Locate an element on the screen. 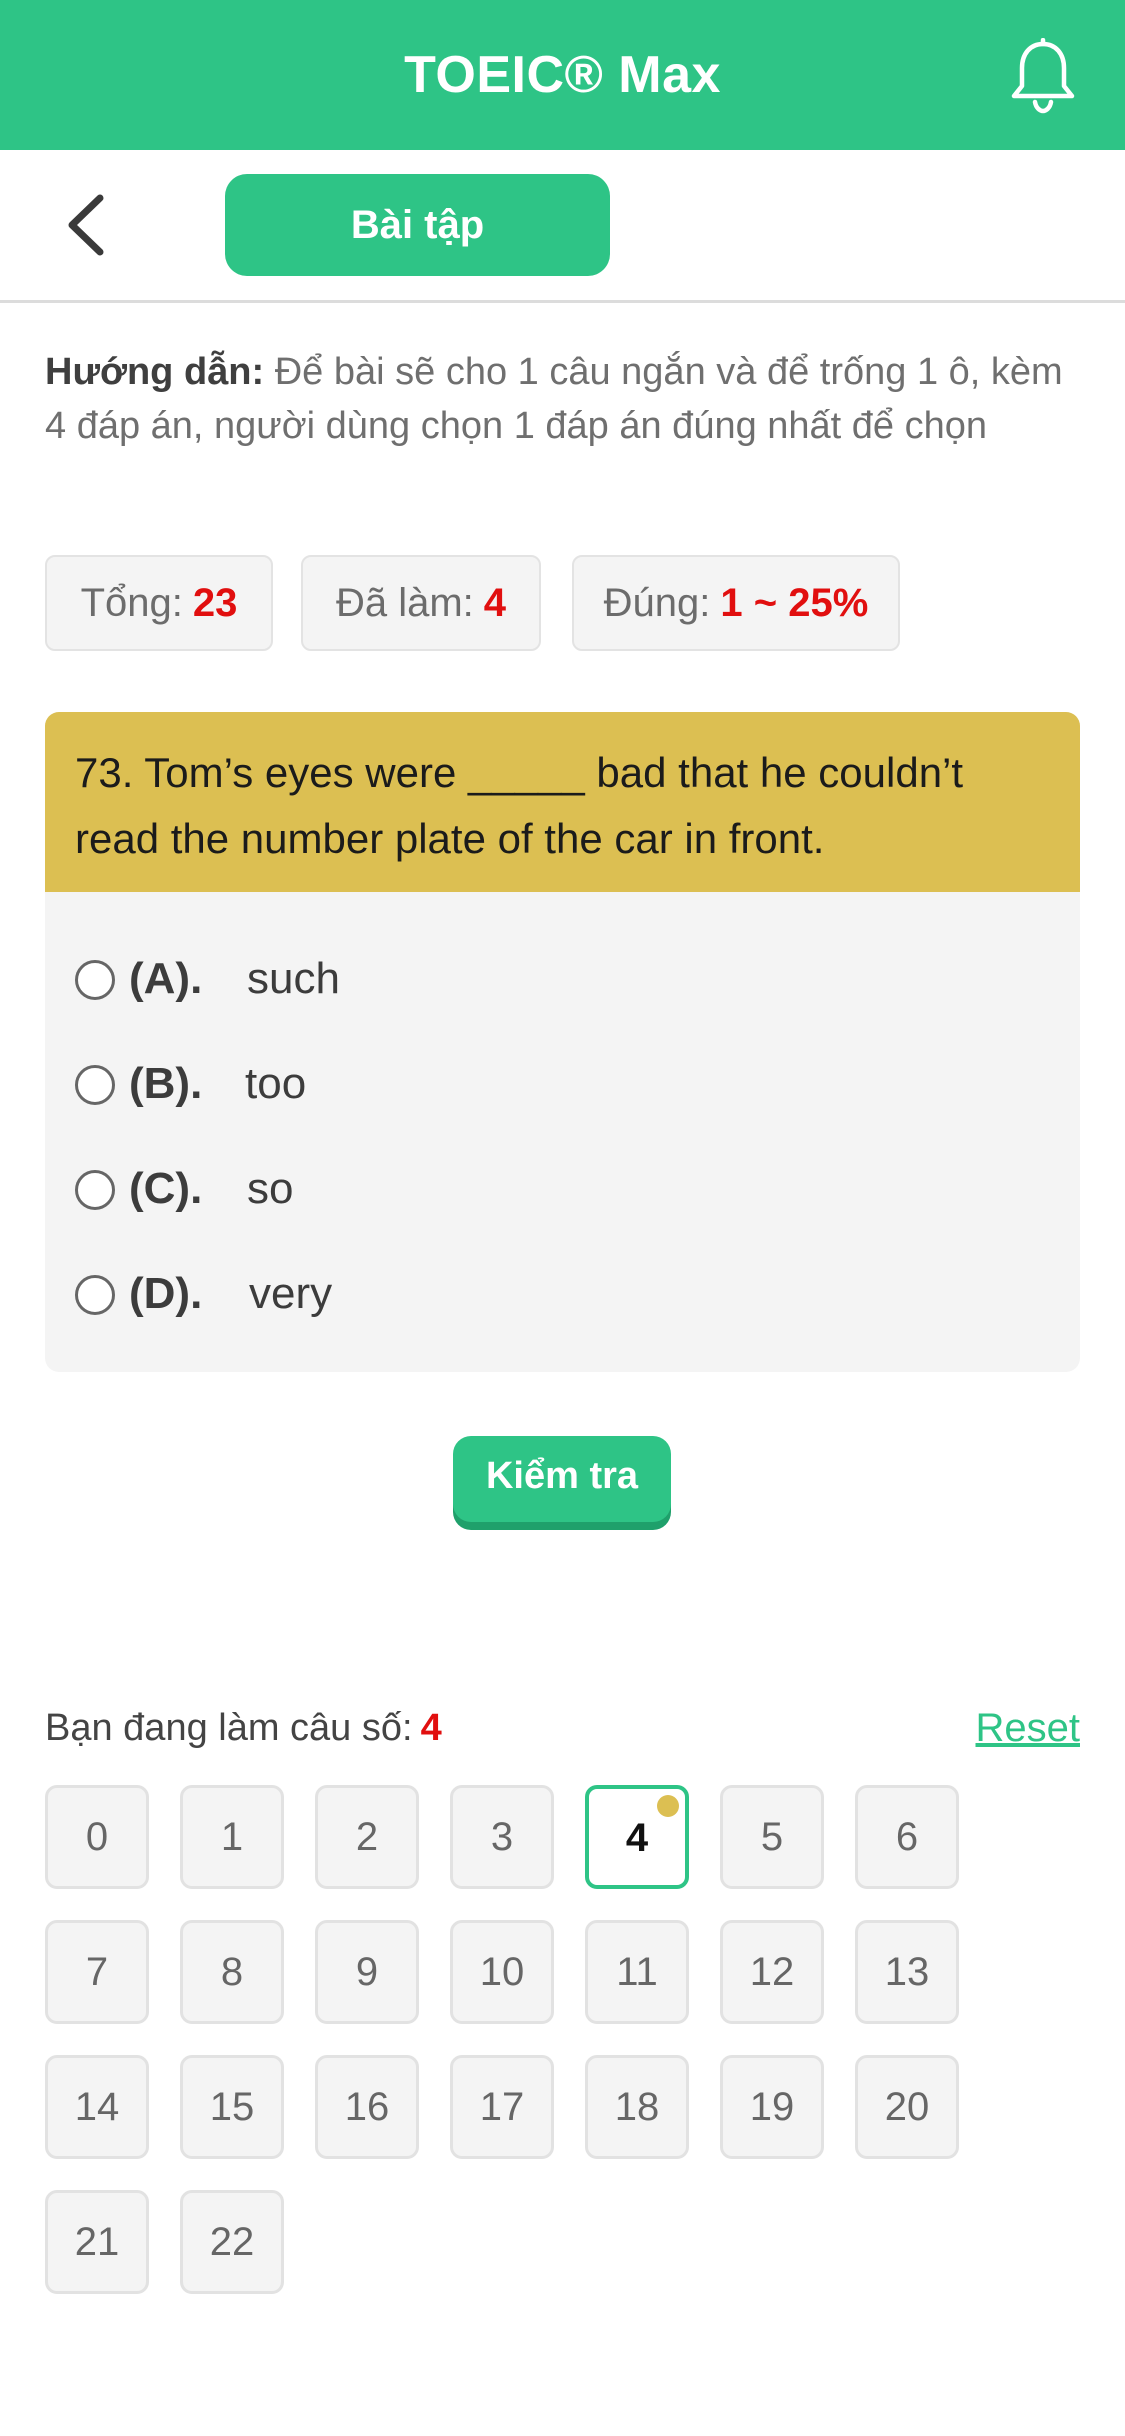 The height and width of the screenshot is (2436, 1125). stat-done-value: 4 is located at coordinates (495, 603).